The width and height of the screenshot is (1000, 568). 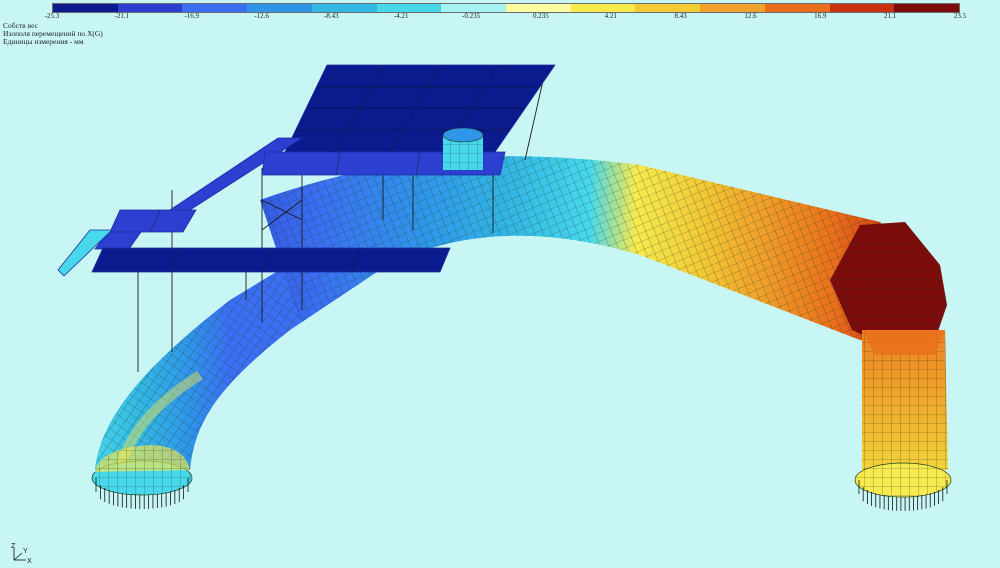 I want to click on top-nozzle, so click(x=463, y=148).